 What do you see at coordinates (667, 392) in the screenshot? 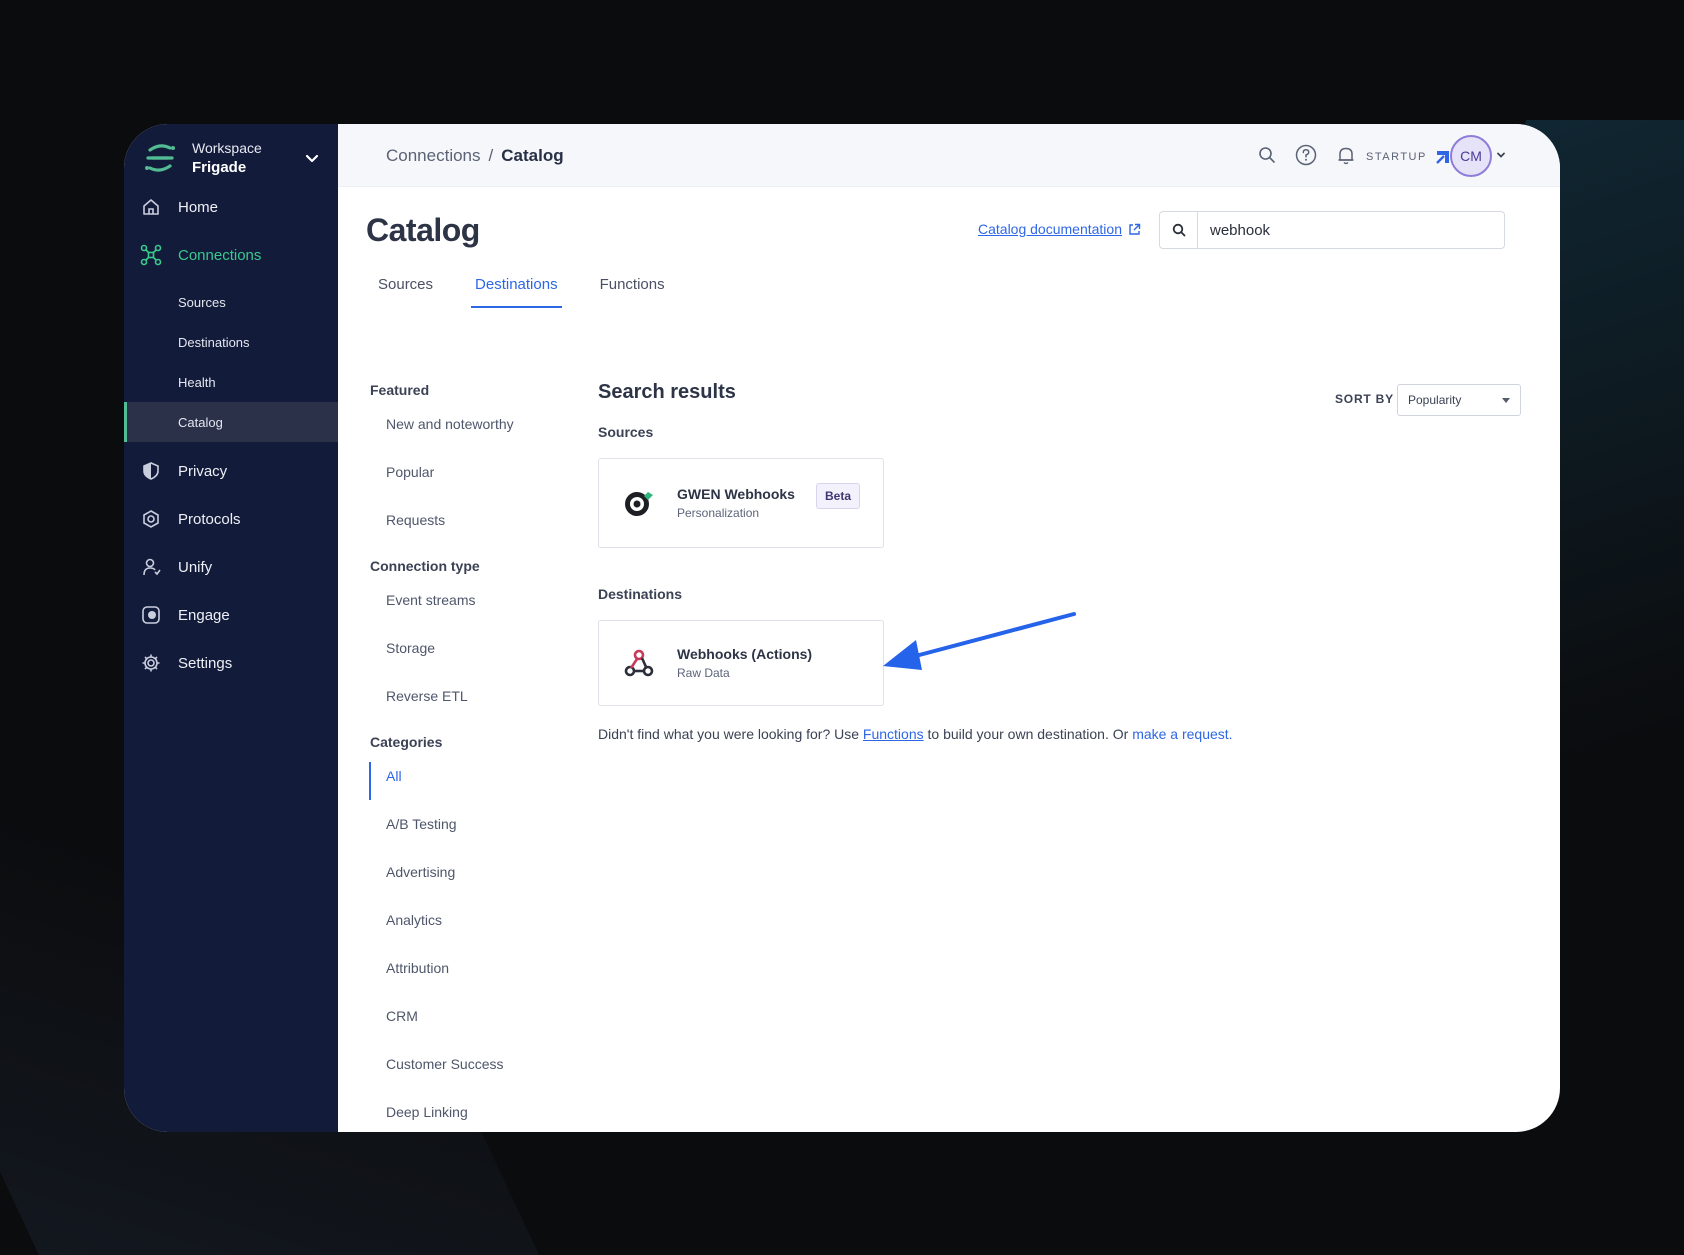
I see `search-results-title: Search results` at bounding box center [667, 392].